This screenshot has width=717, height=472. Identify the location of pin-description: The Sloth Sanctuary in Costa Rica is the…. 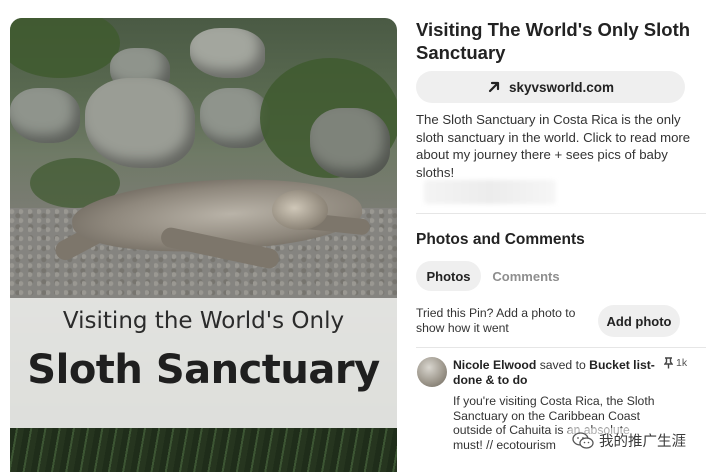
(553, 146).